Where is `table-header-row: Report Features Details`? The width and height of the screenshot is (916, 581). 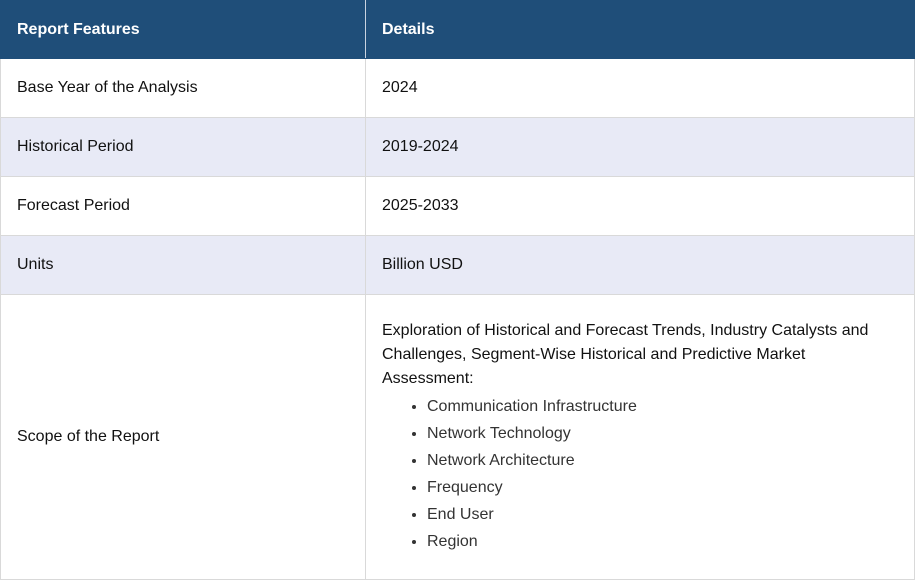 table-header-row: Report Features Details is located at coordinates (457, 29).